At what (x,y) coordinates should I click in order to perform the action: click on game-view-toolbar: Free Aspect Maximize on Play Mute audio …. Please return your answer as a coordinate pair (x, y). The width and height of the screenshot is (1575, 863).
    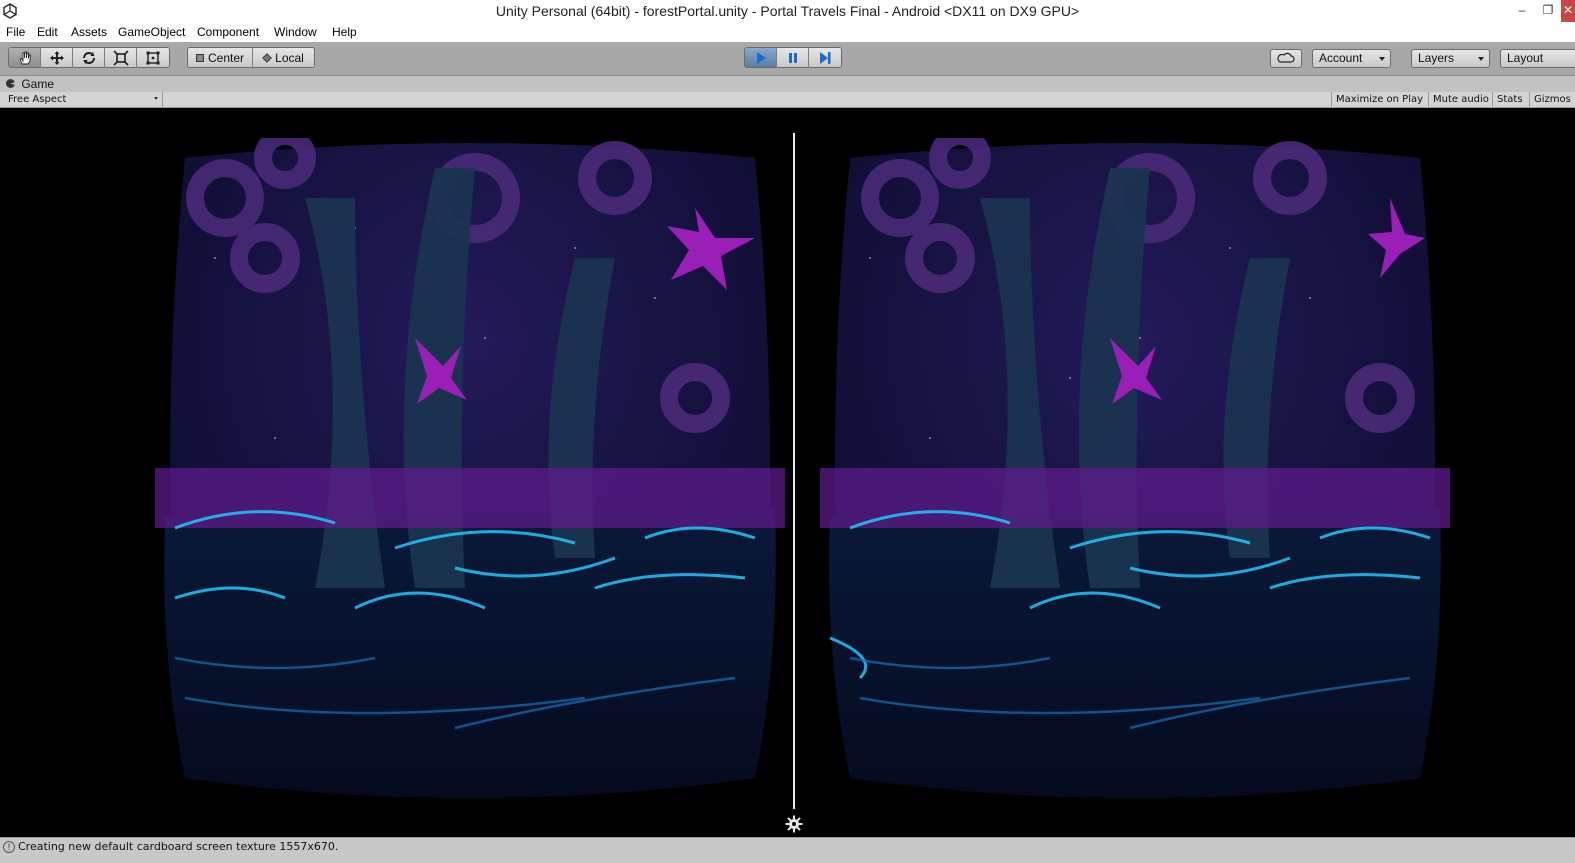
    Looking at the image, I should click on (787, 100).